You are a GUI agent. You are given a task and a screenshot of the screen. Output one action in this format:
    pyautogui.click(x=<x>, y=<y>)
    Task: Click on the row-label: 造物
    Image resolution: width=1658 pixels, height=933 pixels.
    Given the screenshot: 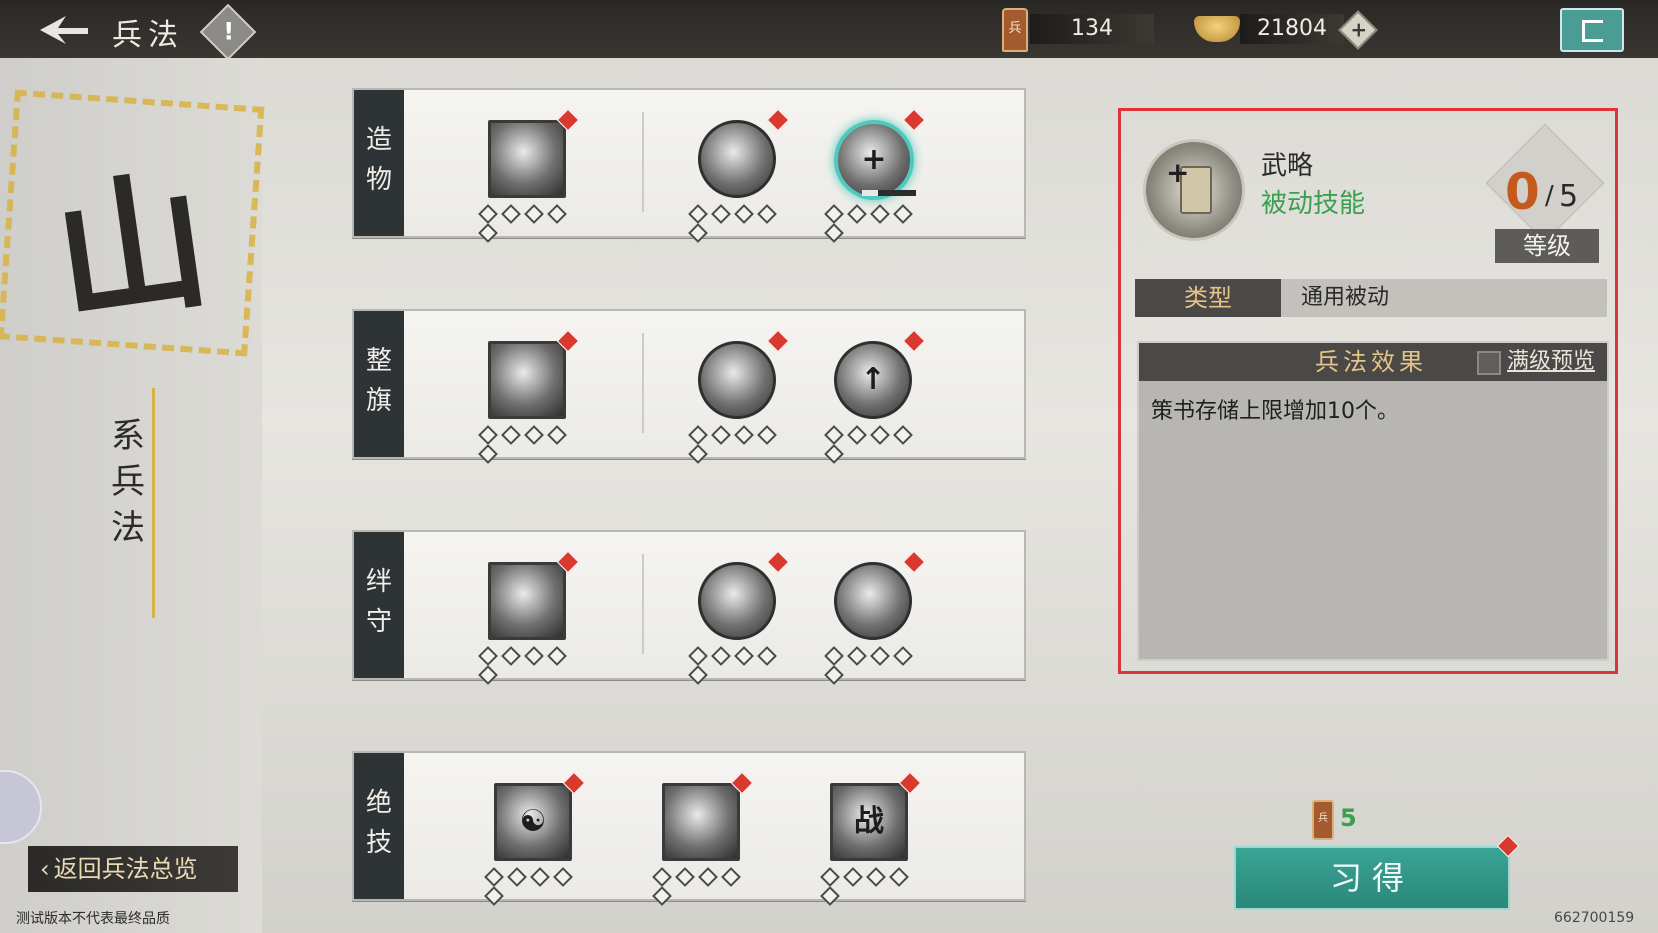 What is the action you would take?
    pyautogui.click(x=379, y=163)
    